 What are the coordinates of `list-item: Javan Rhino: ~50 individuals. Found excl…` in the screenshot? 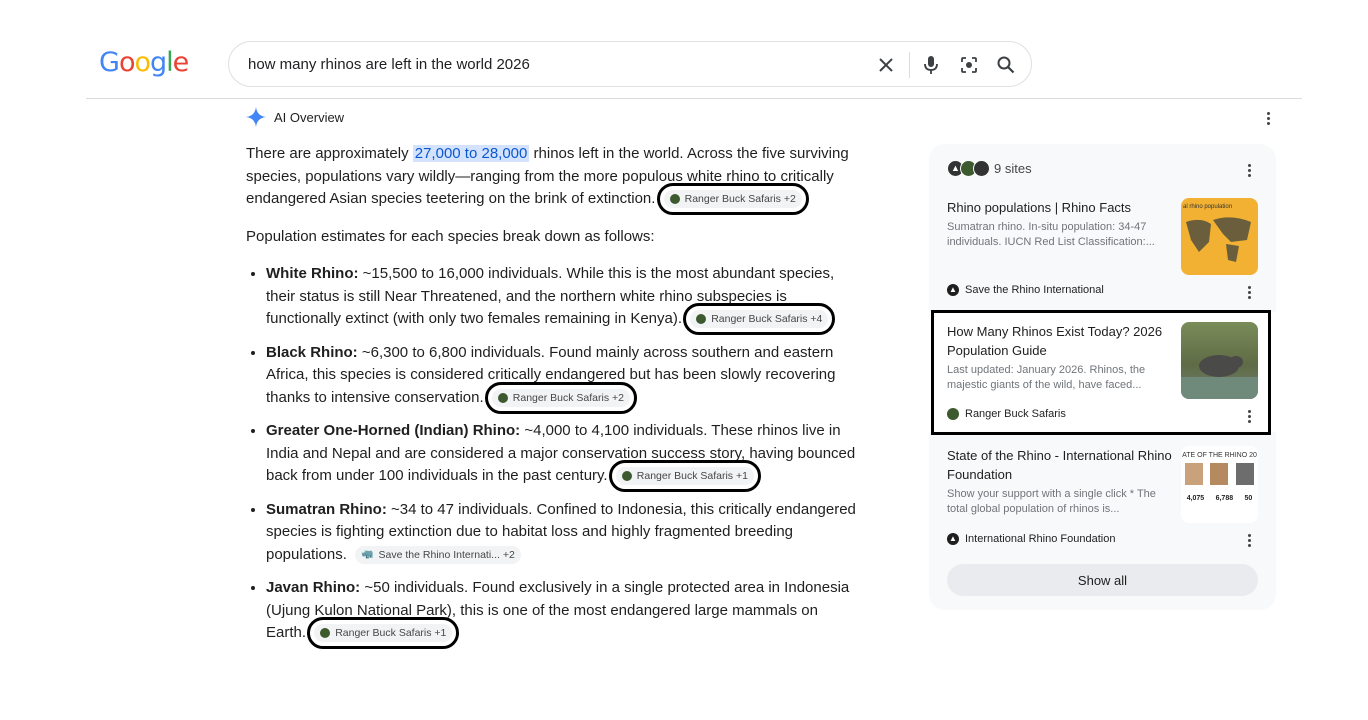 It's located at (562, 613).